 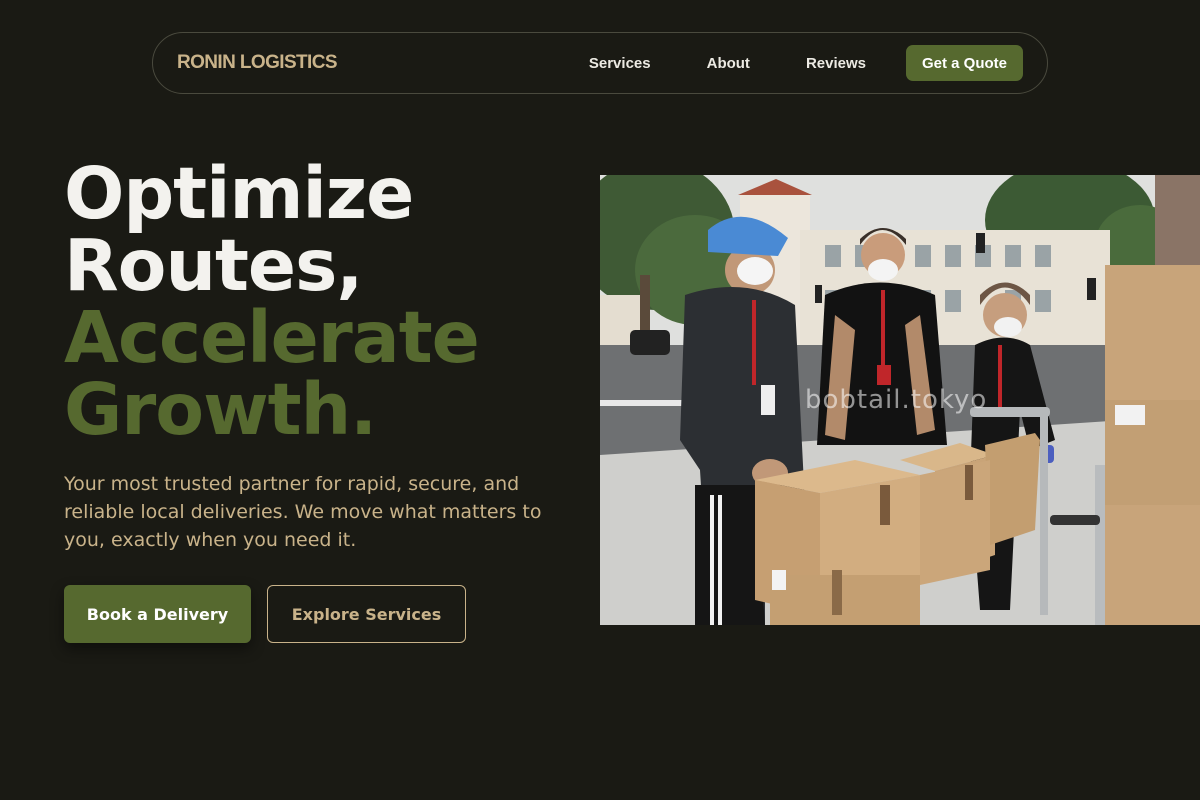 What do you see at coordinates (728, 63) in the screenshot?
I see `nav-link-about: About` at bounding box center [728, 63].